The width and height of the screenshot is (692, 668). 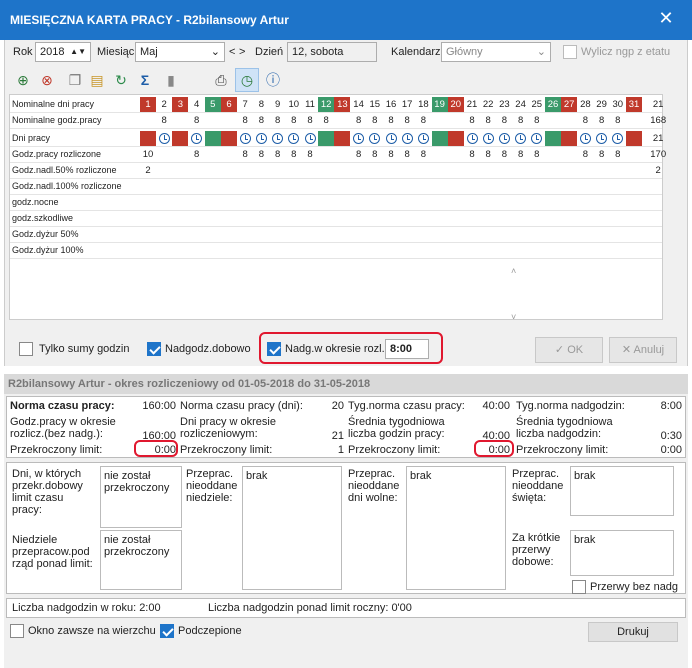 What do you see at coordinates (342, 104) in the screenshot?
I see `day-number: 13` at bounding box center [342, 104].